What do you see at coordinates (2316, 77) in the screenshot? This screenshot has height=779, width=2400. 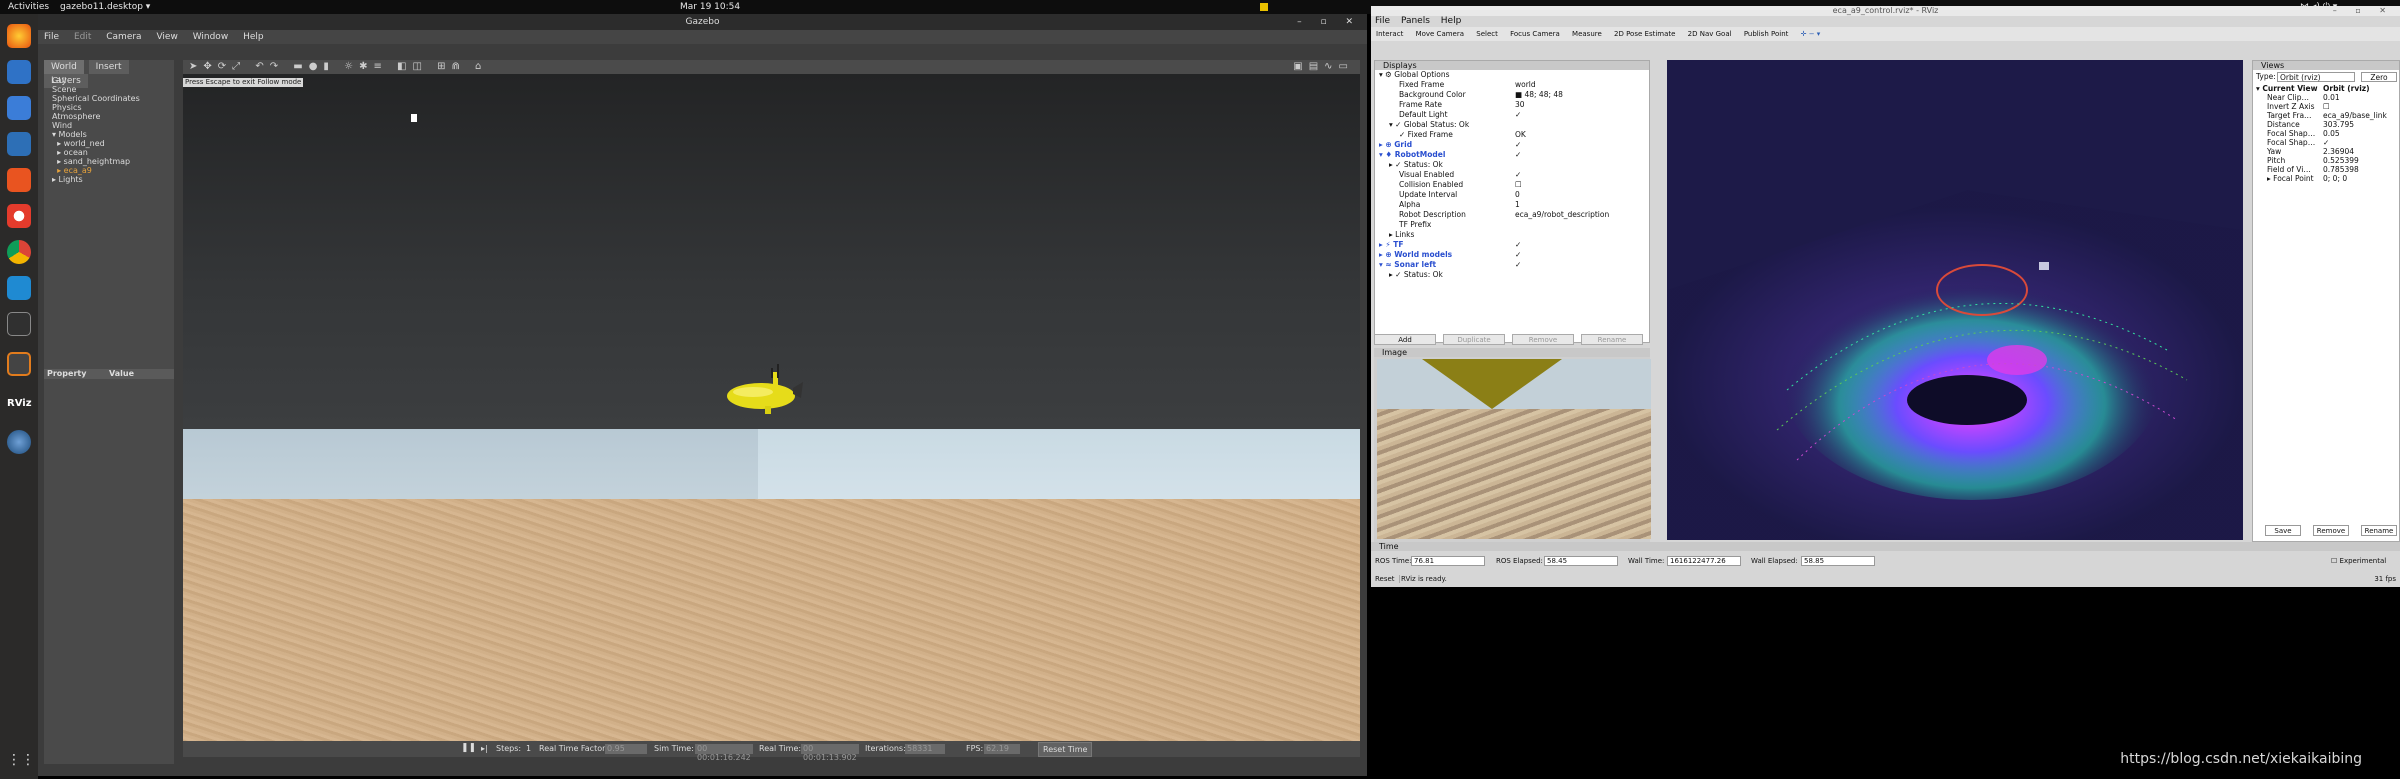 I see `views-type-select: Orbit (rviz)` at bounding box center [2316, 77].